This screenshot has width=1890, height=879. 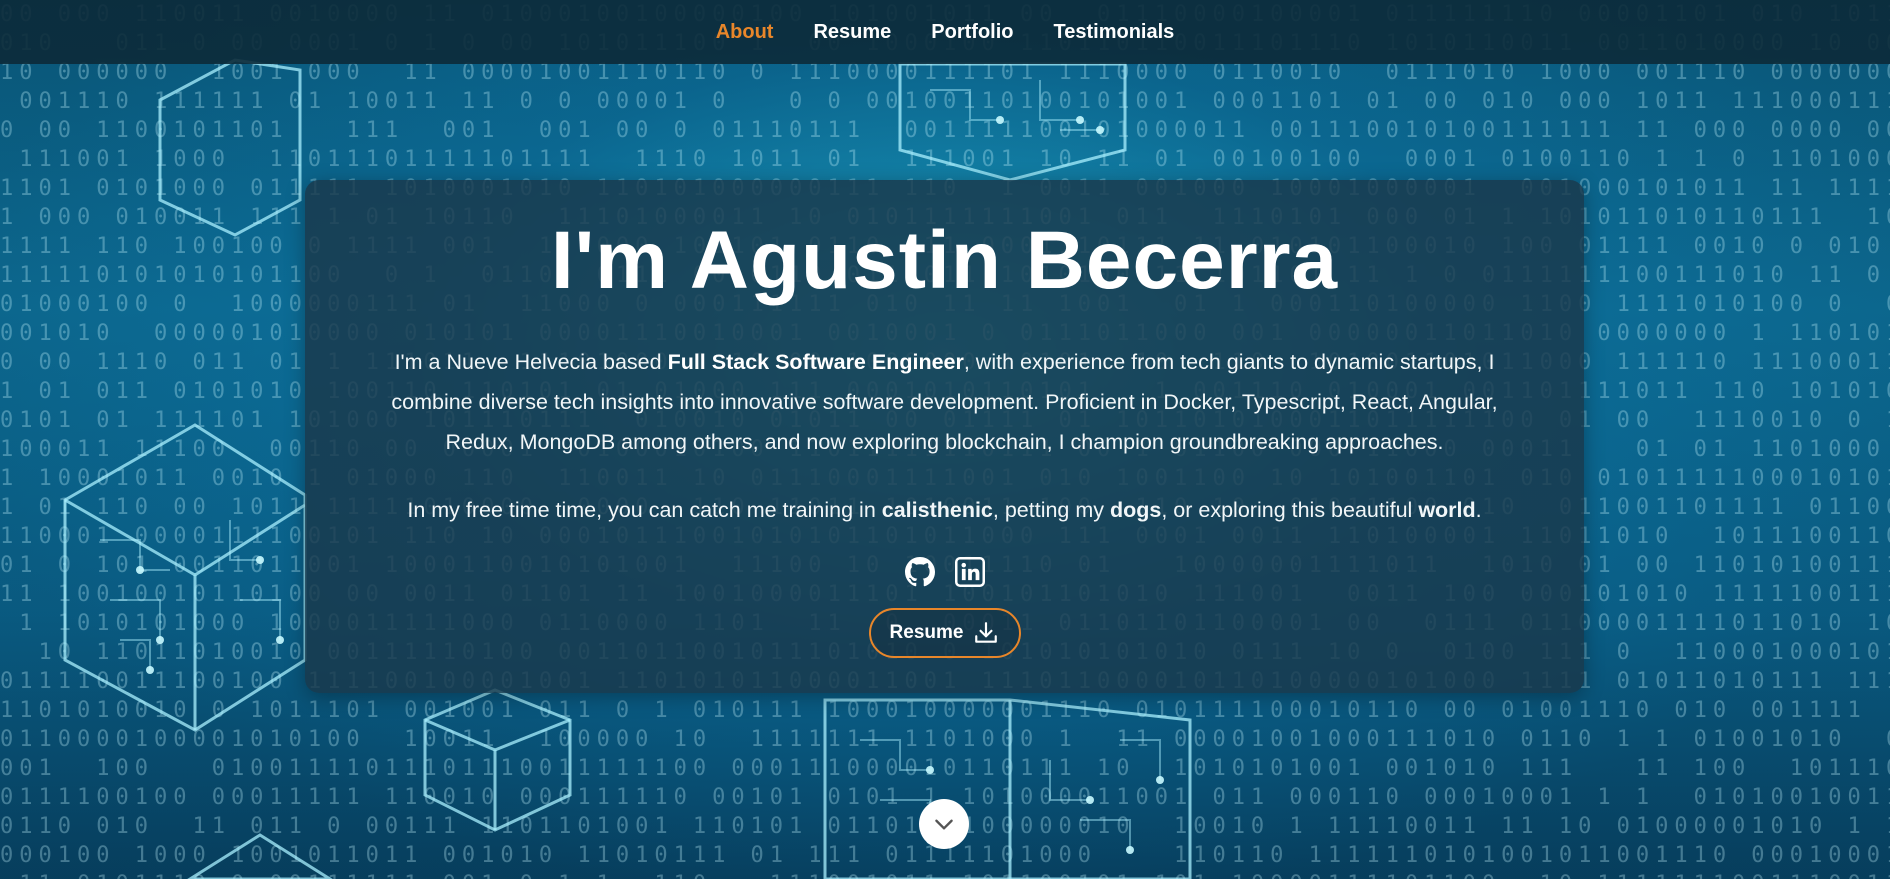 I want to click on scroll-down-button, so click(x=944, y=824).